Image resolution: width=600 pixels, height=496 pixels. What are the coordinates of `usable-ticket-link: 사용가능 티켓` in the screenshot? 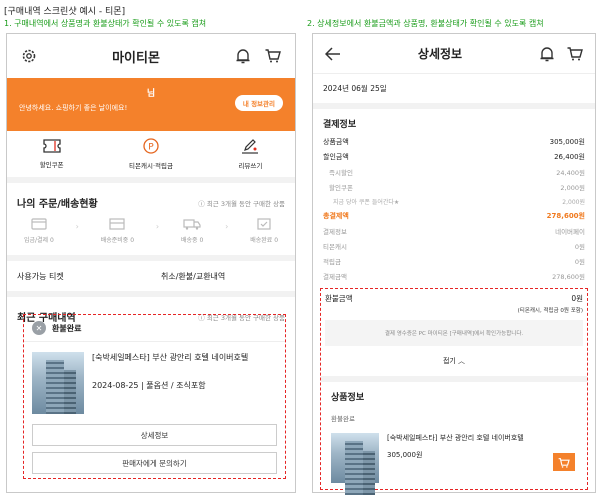 It's located at (79, 276).